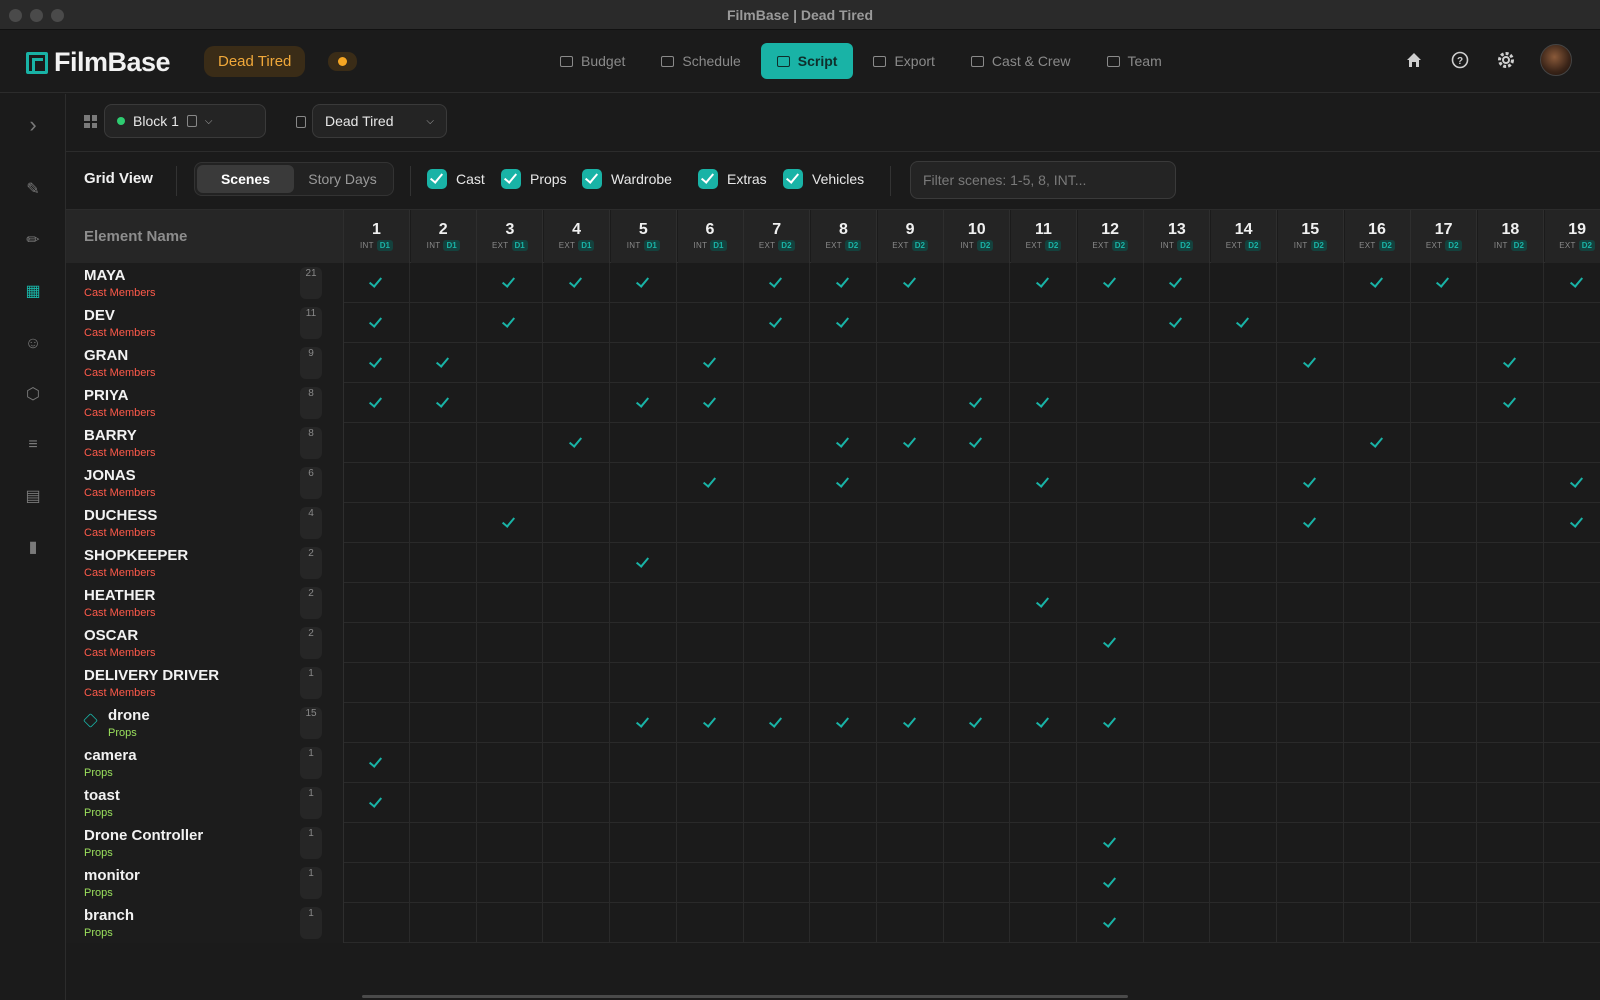 This screenshot has height=1000, width=1600. I want to click on scene-column-header: 3 EXT D1, so click(510, 236).